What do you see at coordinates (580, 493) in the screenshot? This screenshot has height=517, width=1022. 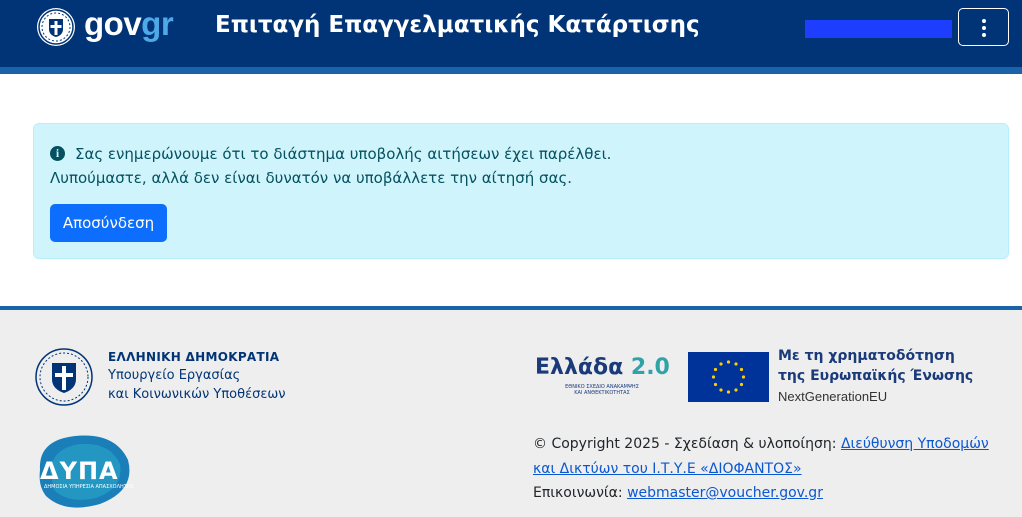 I see `contact-prefix: Επικοινωνία:` at bounding box center [580, 493].